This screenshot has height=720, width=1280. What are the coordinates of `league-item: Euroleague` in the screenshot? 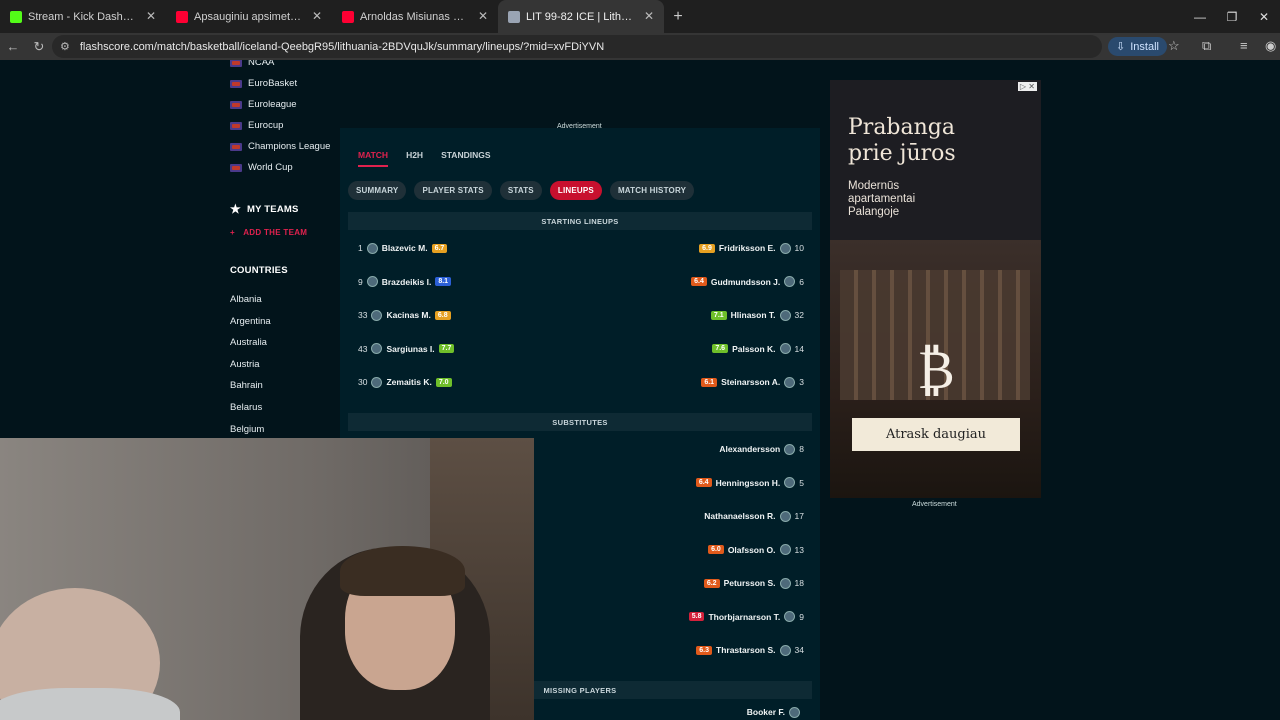 It's located at (263, 104).